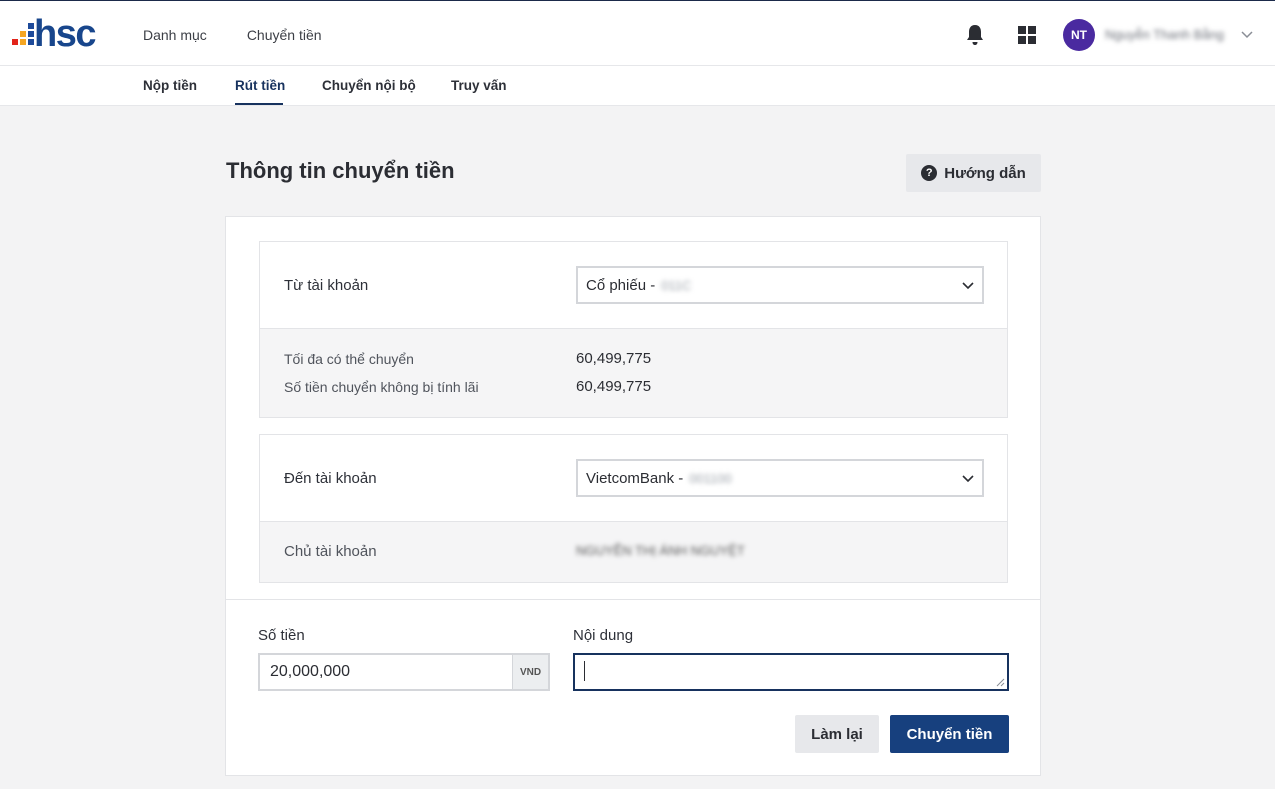 The height and width of the screenshot is (789, 1275). What do you see at coordinates (1027, 35) in the screenshot?
I see `apps-grid-icon` at bounding box center [1027, 35].